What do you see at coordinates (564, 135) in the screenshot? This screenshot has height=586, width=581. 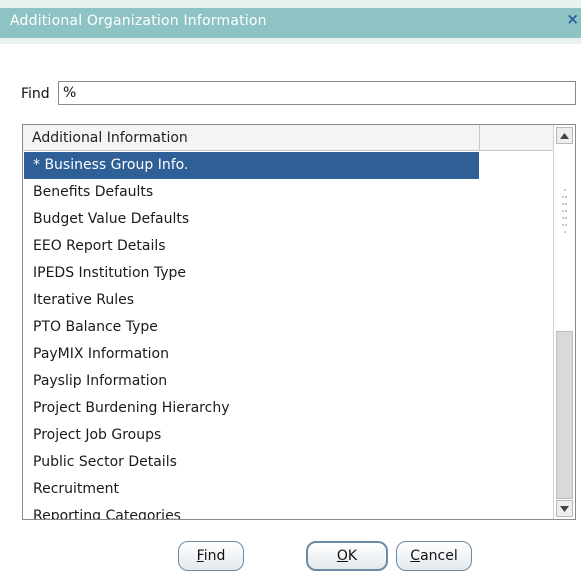 I see `arrow-up-icon` at bounding box center [564, 135].